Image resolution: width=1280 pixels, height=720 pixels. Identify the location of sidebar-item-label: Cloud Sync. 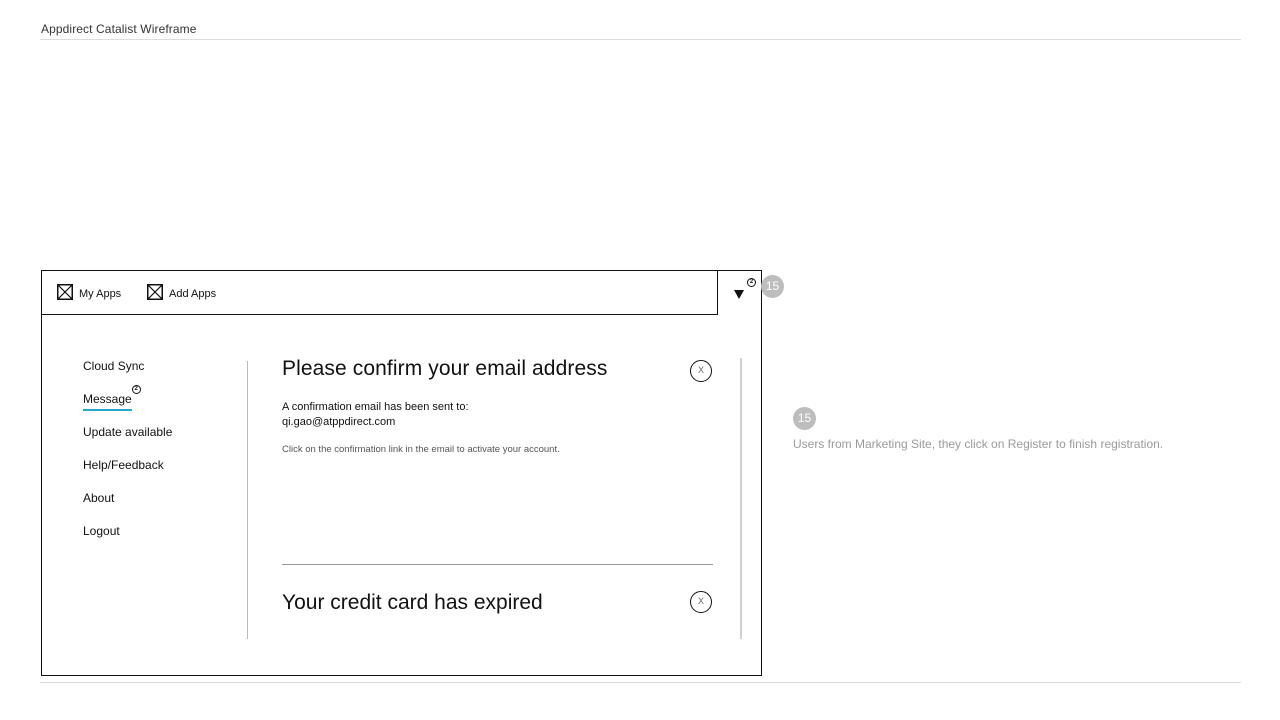
(114, 366).